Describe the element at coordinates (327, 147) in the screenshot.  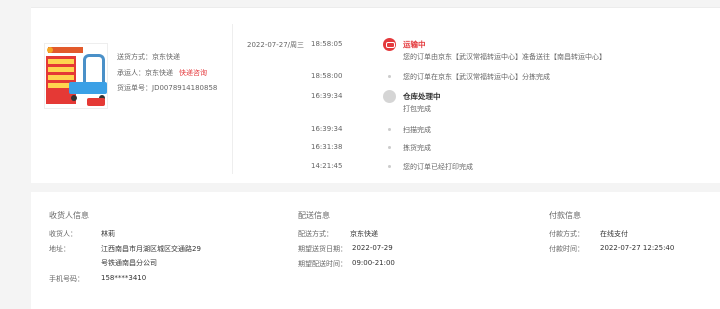
I see `event-time: 16:31:38` at that location.